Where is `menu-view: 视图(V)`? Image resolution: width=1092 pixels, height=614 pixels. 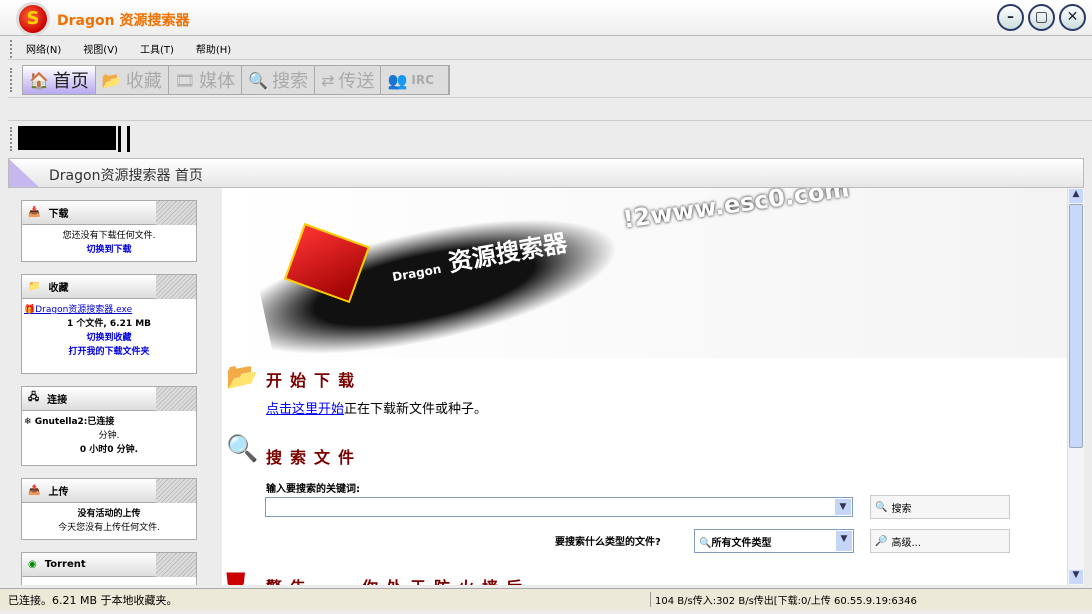 menu-view: 视图(V) is located at coordinates (100, 48).